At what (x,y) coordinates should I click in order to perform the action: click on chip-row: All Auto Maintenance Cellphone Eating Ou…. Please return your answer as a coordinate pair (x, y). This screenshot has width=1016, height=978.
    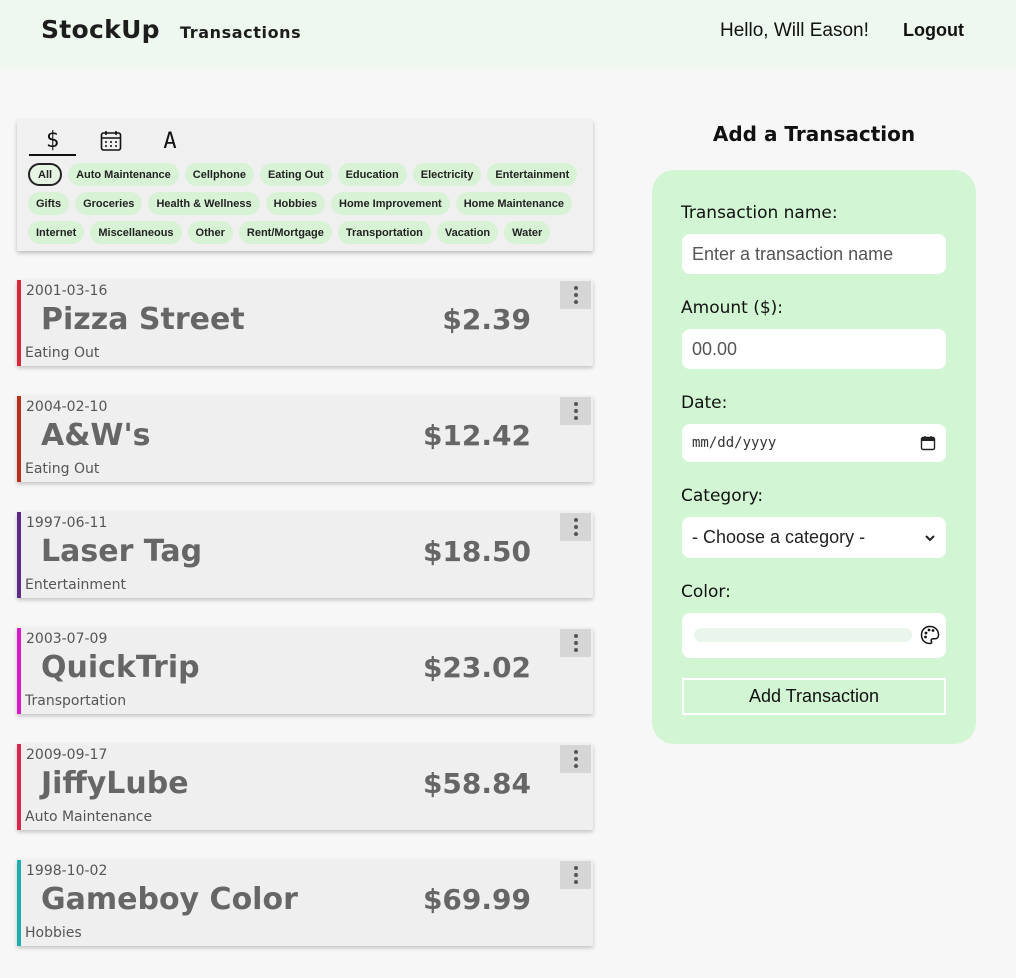
    Looking at the image, I should click on (308, 175).